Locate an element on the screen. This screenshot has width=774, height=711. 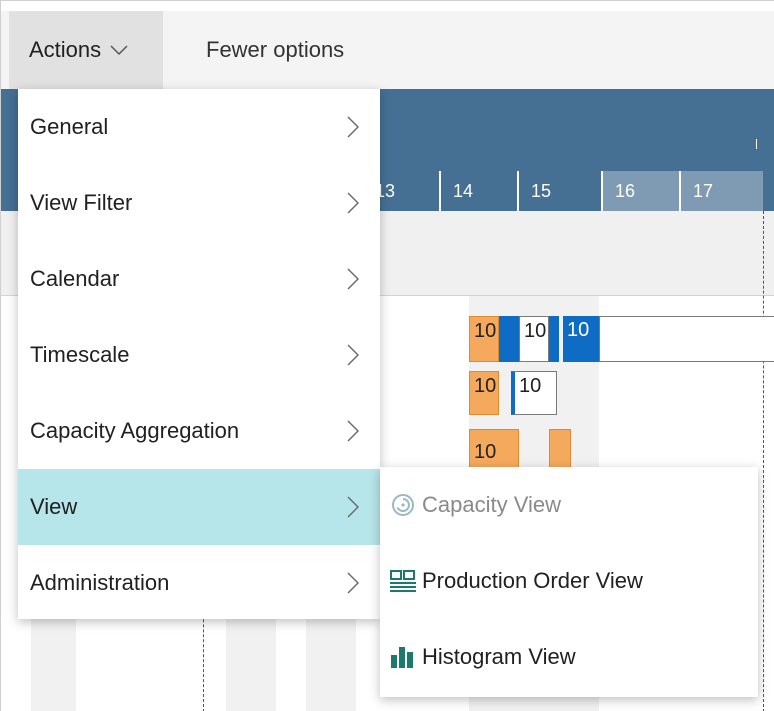
menu-item-general: General is located at coordinates (199, 127).